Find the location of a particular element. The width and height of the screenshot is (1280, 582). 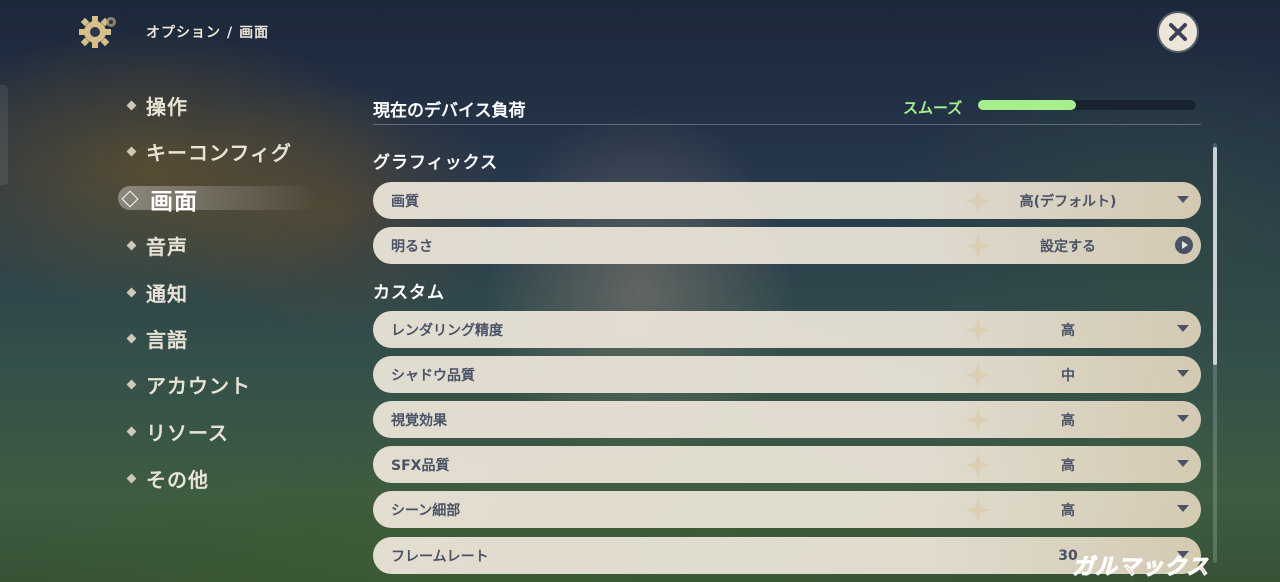

sidebar-item-label: アカウント is located at coordinates (198, 386).